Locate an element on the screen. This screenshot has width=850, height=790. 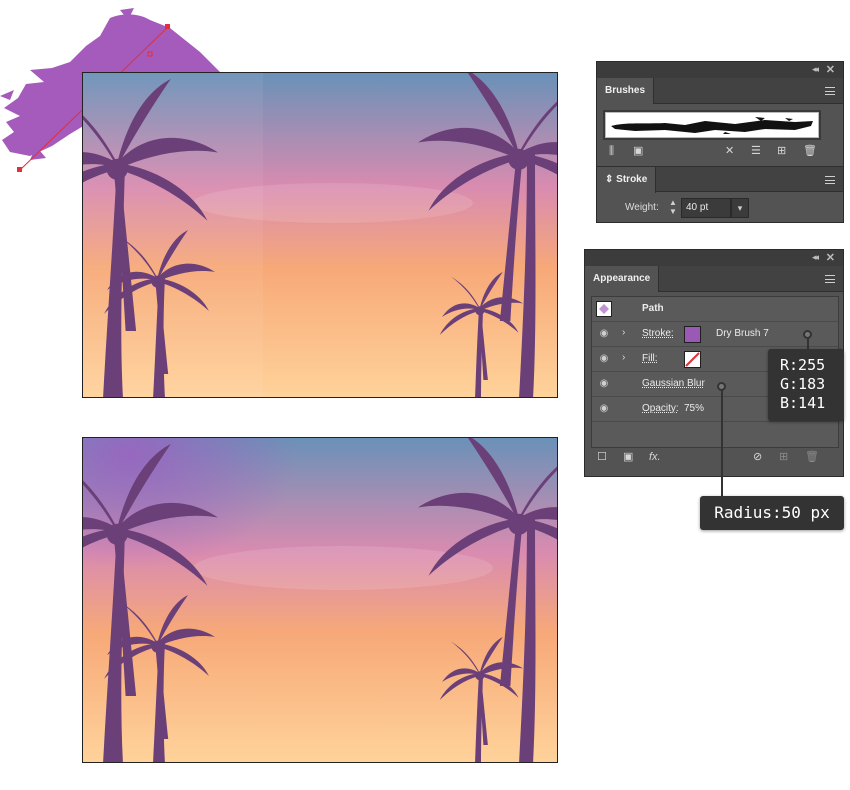
appearance-row-stroke: ◉ › Stroke: Dry Brush 7 is located at coordinates (715, 334).